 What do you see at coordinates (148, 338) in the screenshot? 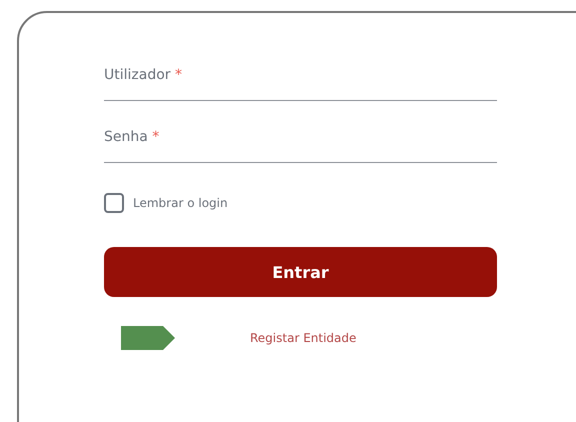
I see `arrow-tag-icon` at bounding box center [148, 338].